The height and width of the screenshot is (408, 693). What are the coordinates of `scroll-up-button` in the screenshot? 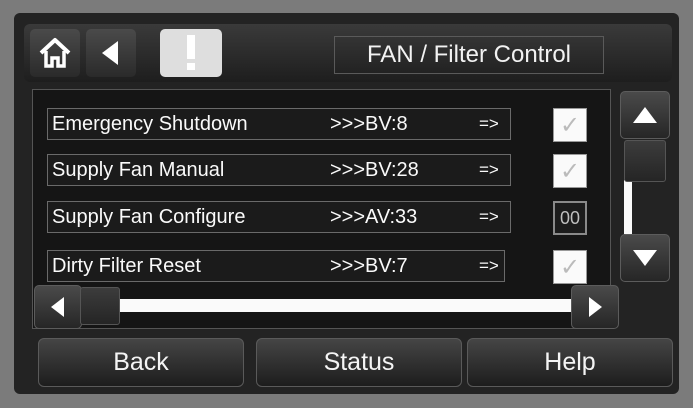 It's located at (645, 115).